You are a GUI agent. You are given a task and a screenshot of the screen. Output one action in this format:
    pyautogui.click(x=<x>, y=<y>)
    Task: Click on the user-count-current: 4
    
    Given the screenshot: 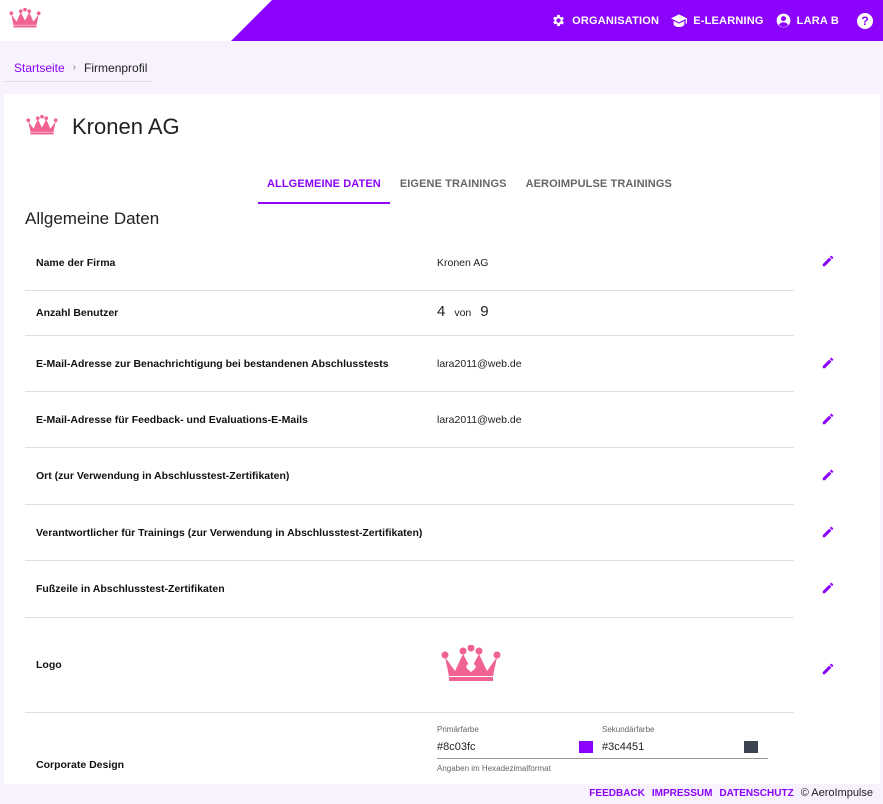 What is the action you would take?
    pyautogui.click(x=441, y=311)
    